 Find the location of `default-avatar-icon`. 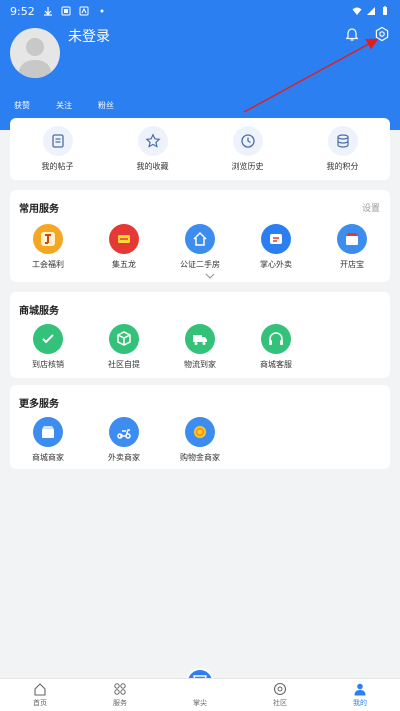

default-avatar-icon is located at coordinates (35, 58).